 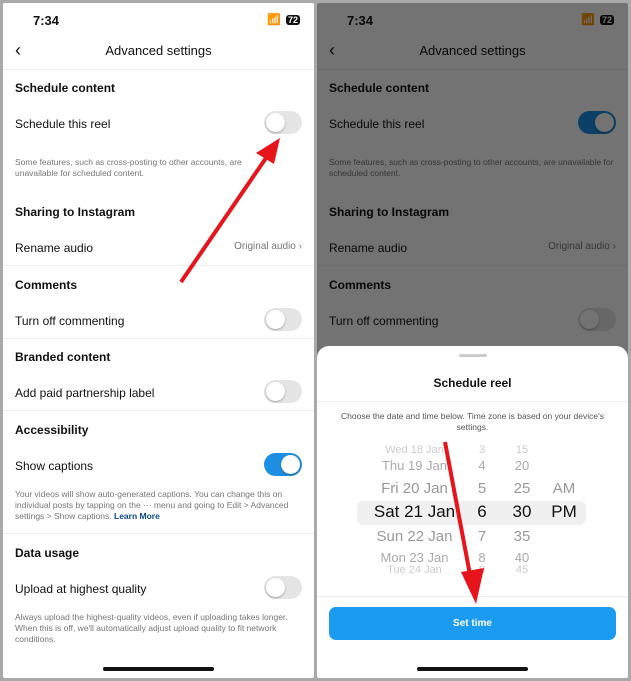 I want to click on picker-option: Mon 23 Jan, so click(x=414, y=557).